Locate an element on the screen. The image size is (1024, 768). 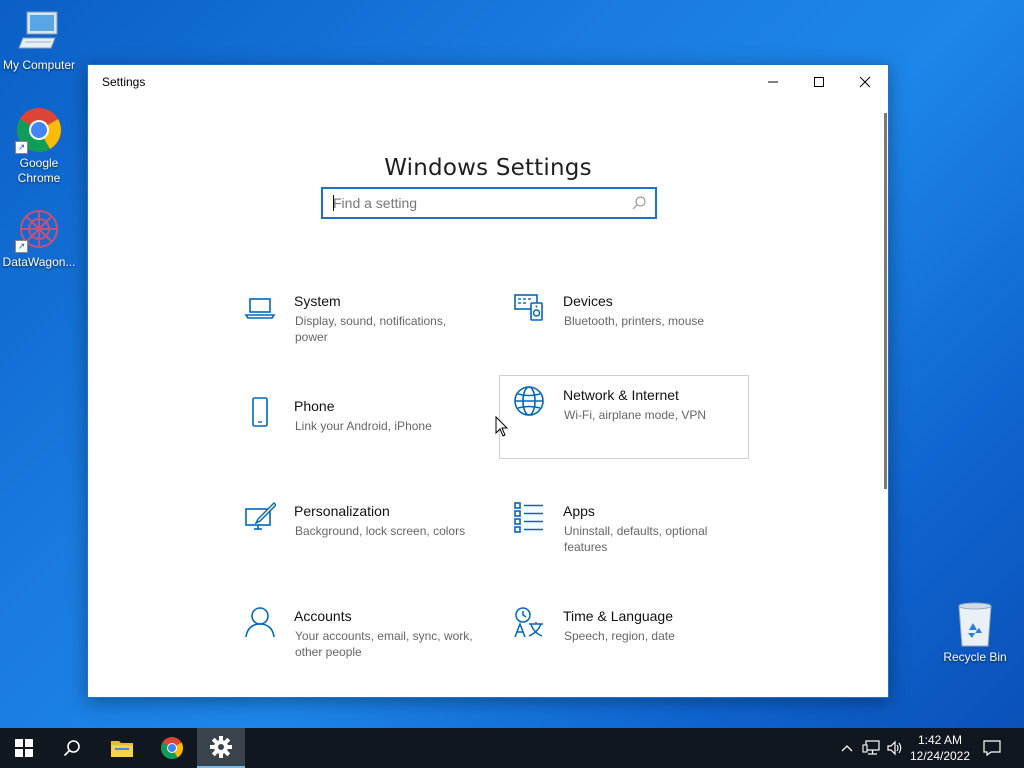
settings-taskbar-button is located at coordinates (221, 748).